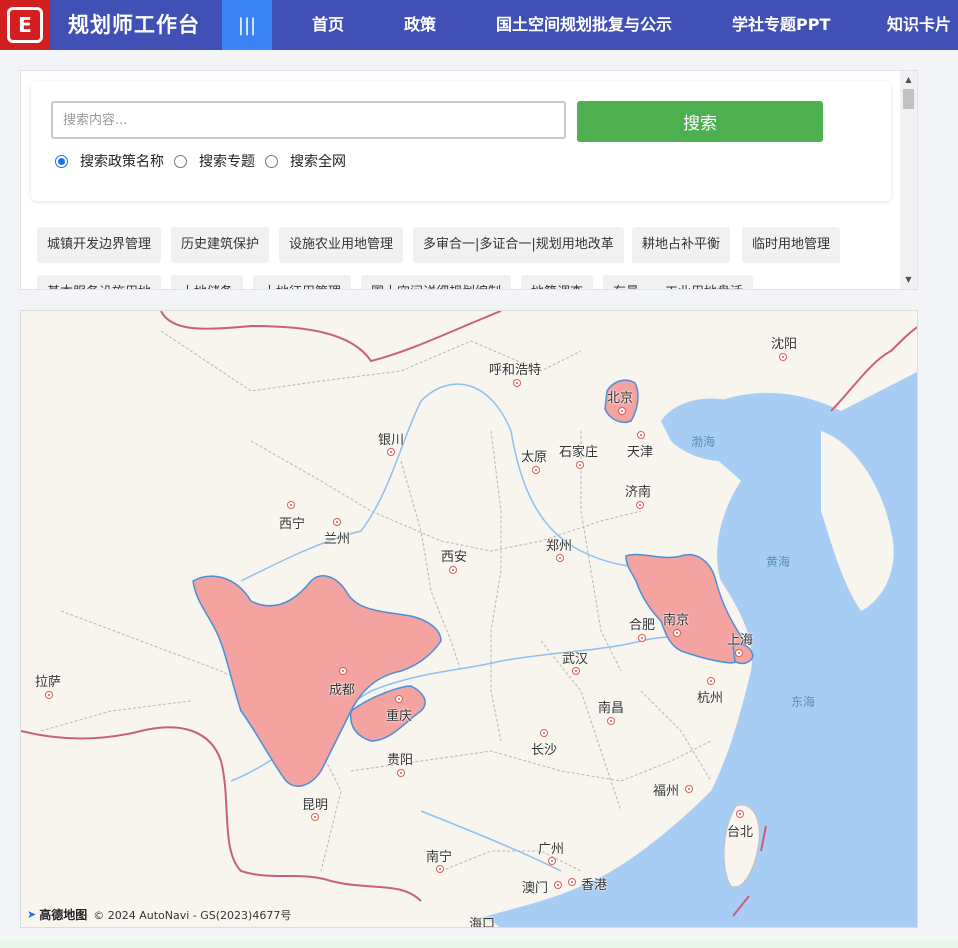 The height and width of the screenshot is (948, 958). What do you see at coordinates (227, 161) in the screenshot?
I see `radio-label-topic: 搜索专题` at bounding box center [227, 161].